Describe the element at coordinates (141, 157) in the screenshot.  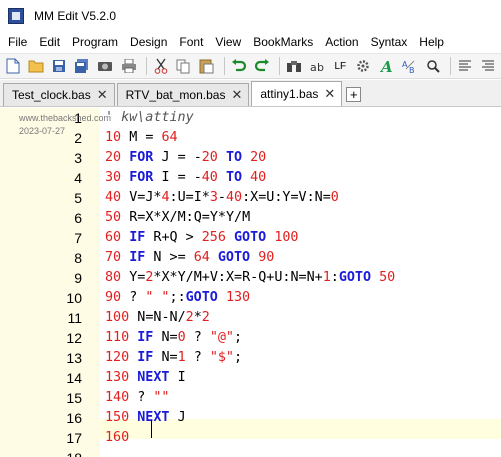
I see `code-keyword: FOR` at that location.